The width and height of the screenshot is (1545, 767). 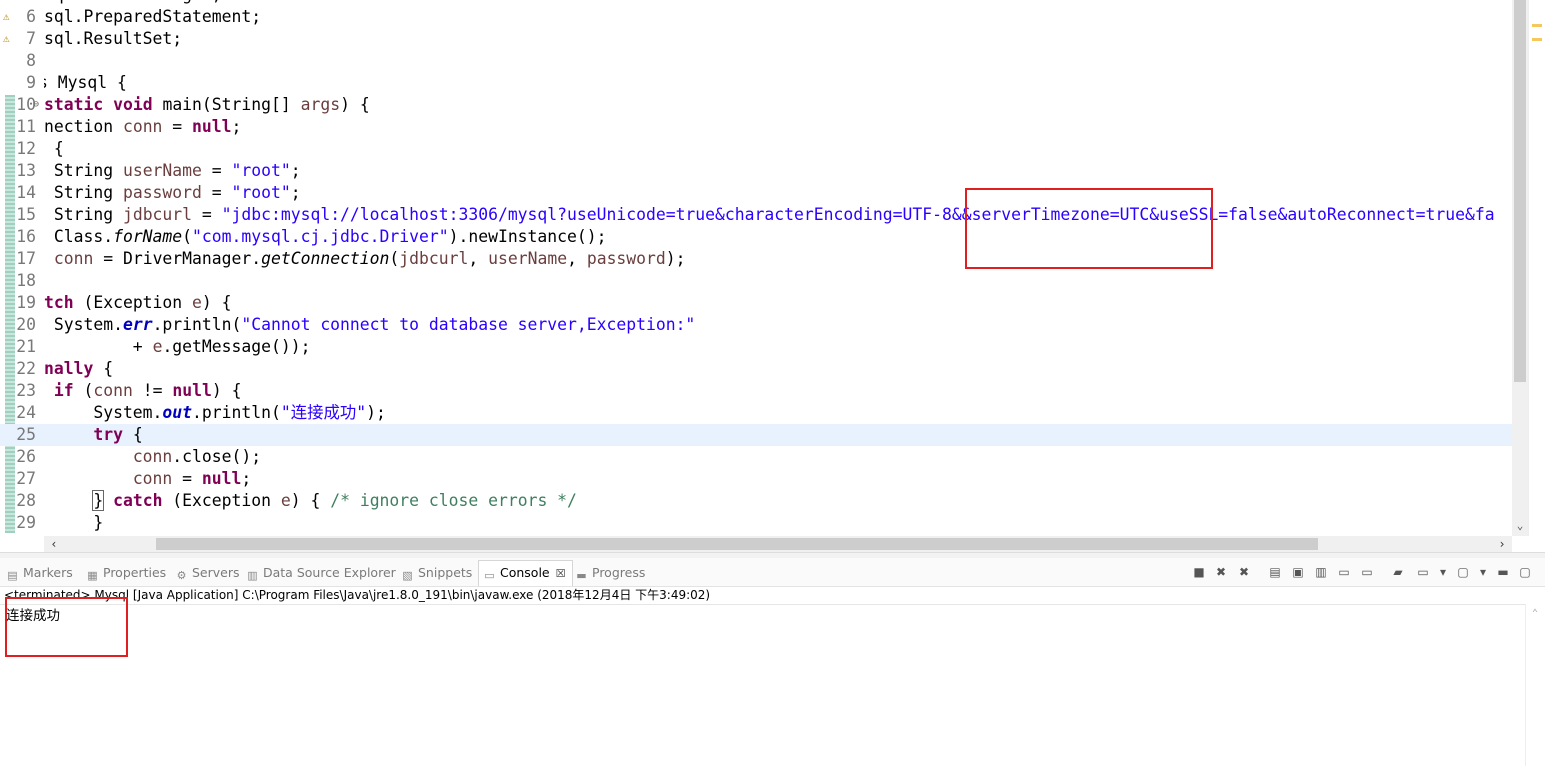 What do you see at coordinates (172, 170) in the screenshot?
I see `code-text: String userName = "root";` at bounding box center [172, 170].